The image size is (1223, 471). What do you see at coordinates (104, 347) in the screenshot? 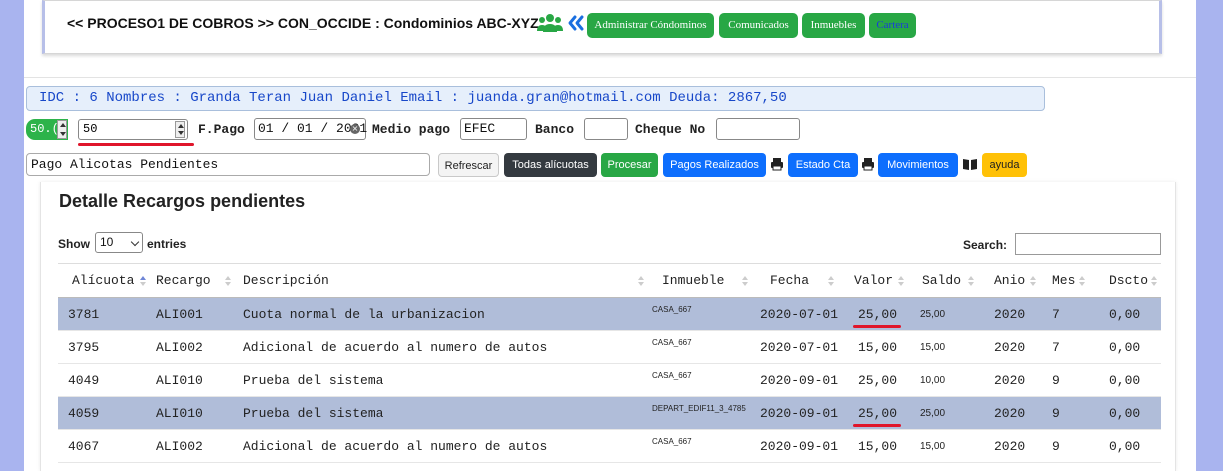
I see `cell-alicuota: 3795` at bounding box center [104, 347].